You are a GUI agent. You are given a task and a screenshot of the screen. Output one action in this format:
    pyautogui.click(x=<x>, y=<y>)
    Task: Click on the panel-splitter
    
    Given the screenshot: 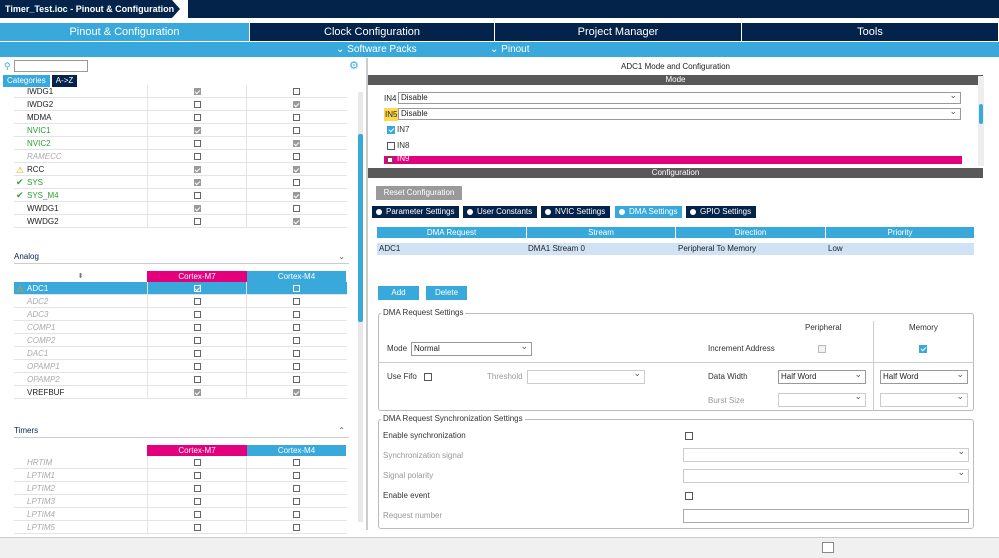 What is the action you would take?
    pyautogui.click(x=367, y=294)
    